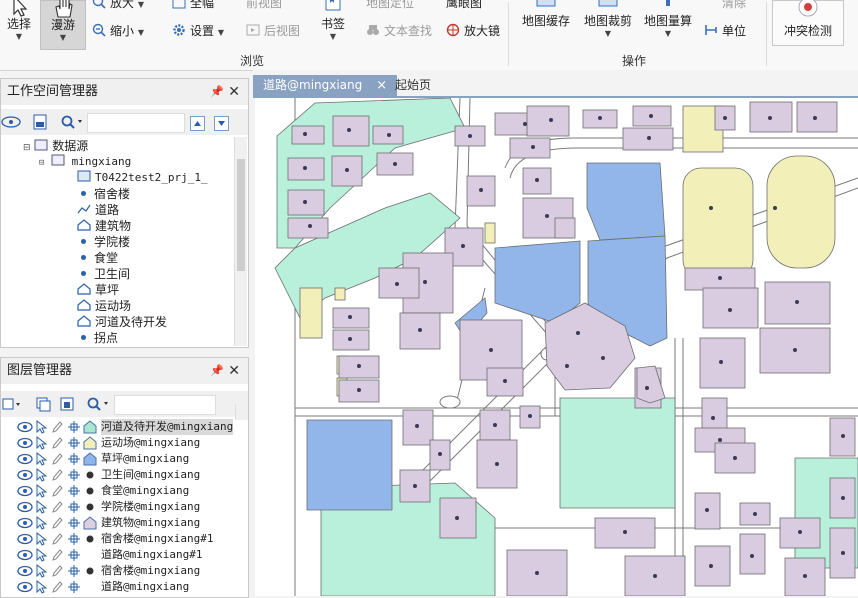  Describe the element at coordinates (14, 404) in the screenshot. I see `add-layer-icon` at that location.